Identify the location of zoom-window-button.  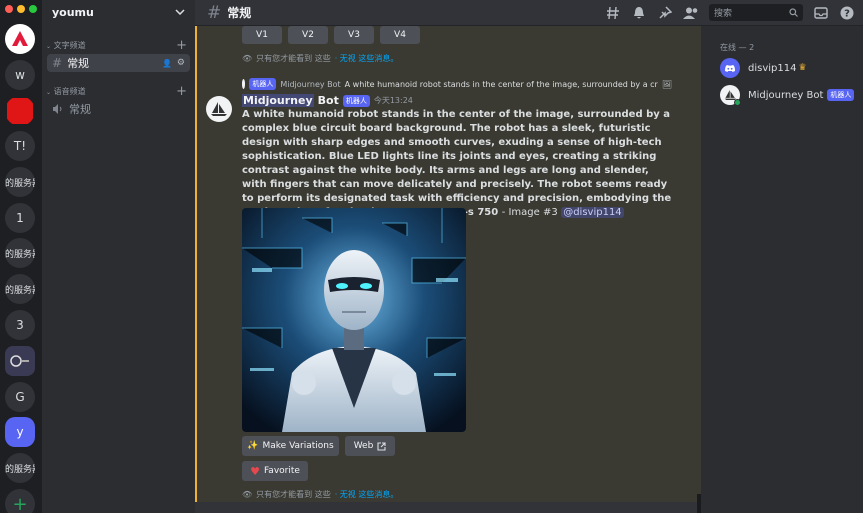
(33, 9).